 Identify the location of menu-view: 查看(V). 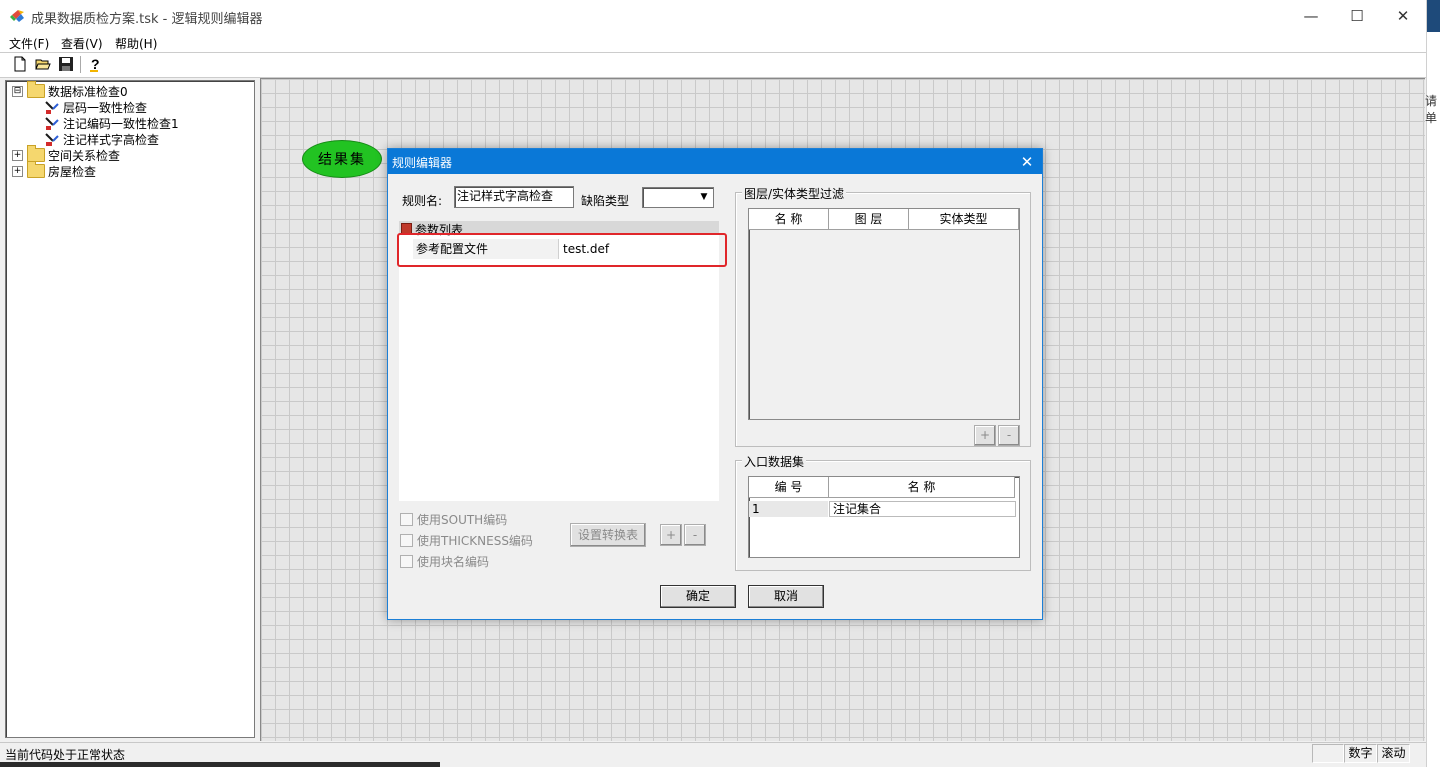
(82, 43).